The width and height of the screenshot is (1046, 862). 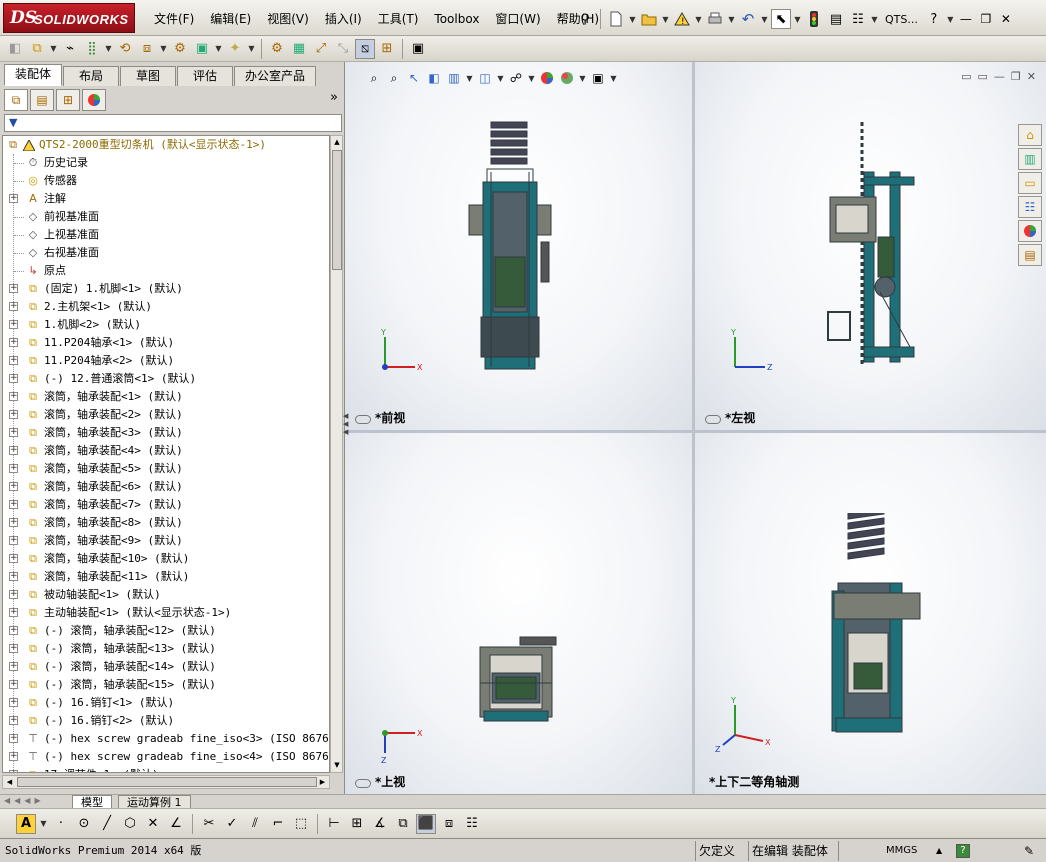 I want to click on scroll-right-icon: ▶, so click(x=322, y=782).